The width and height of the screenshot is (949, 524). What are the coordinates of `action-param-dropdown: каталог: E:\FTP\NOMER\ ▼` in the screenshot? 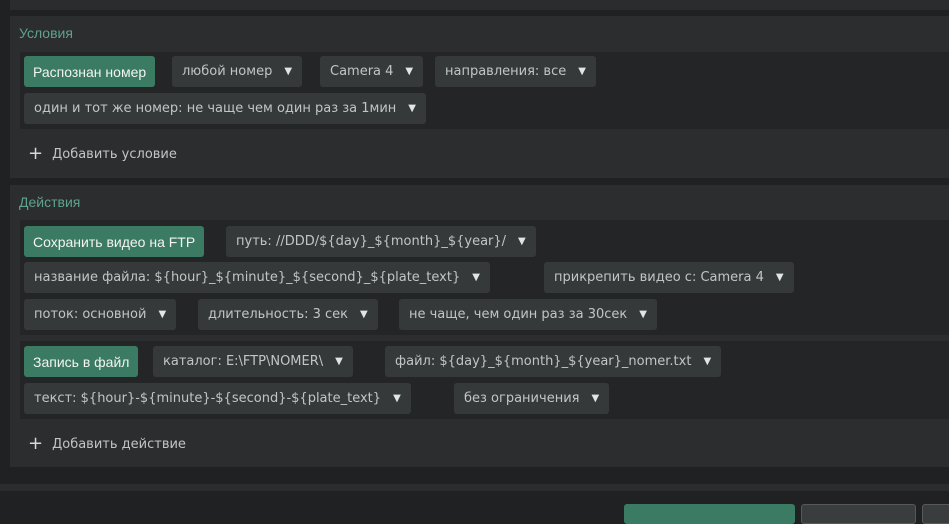 It's located at (253, 361).